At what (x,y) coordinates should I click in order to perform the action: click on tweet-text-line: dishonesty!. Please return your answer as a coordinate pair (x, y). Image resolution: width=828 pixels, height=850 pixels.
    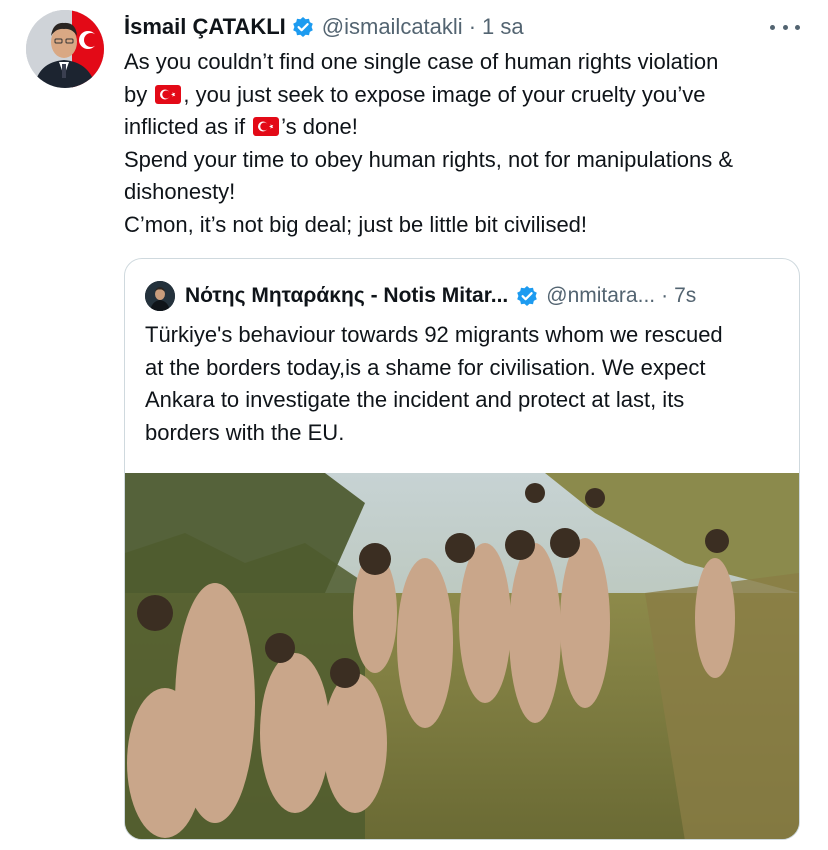
    Looking at the image, I should click on (180, 191).